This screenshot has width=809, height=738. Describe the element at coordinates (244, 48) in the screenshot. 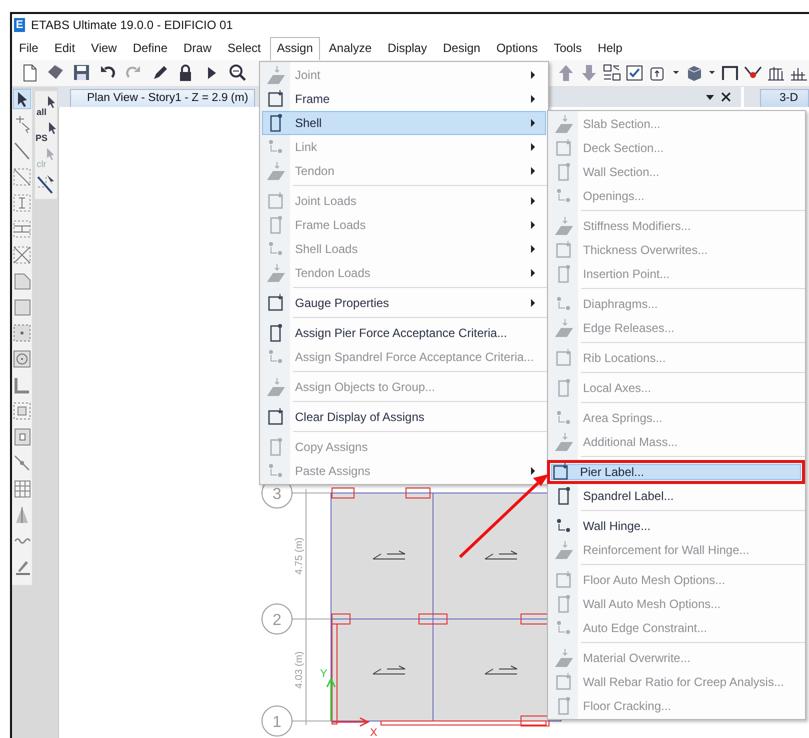

I see `menu-bar-item: Select` at that location.